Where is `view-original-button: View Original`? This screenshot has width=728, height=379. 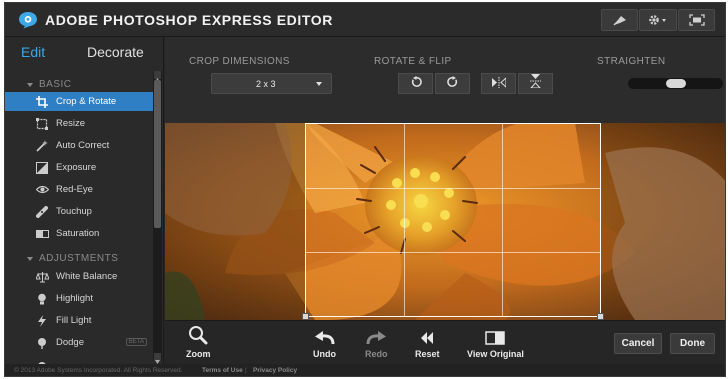 view-original-button: View Original is located at coordinates (495, 342).